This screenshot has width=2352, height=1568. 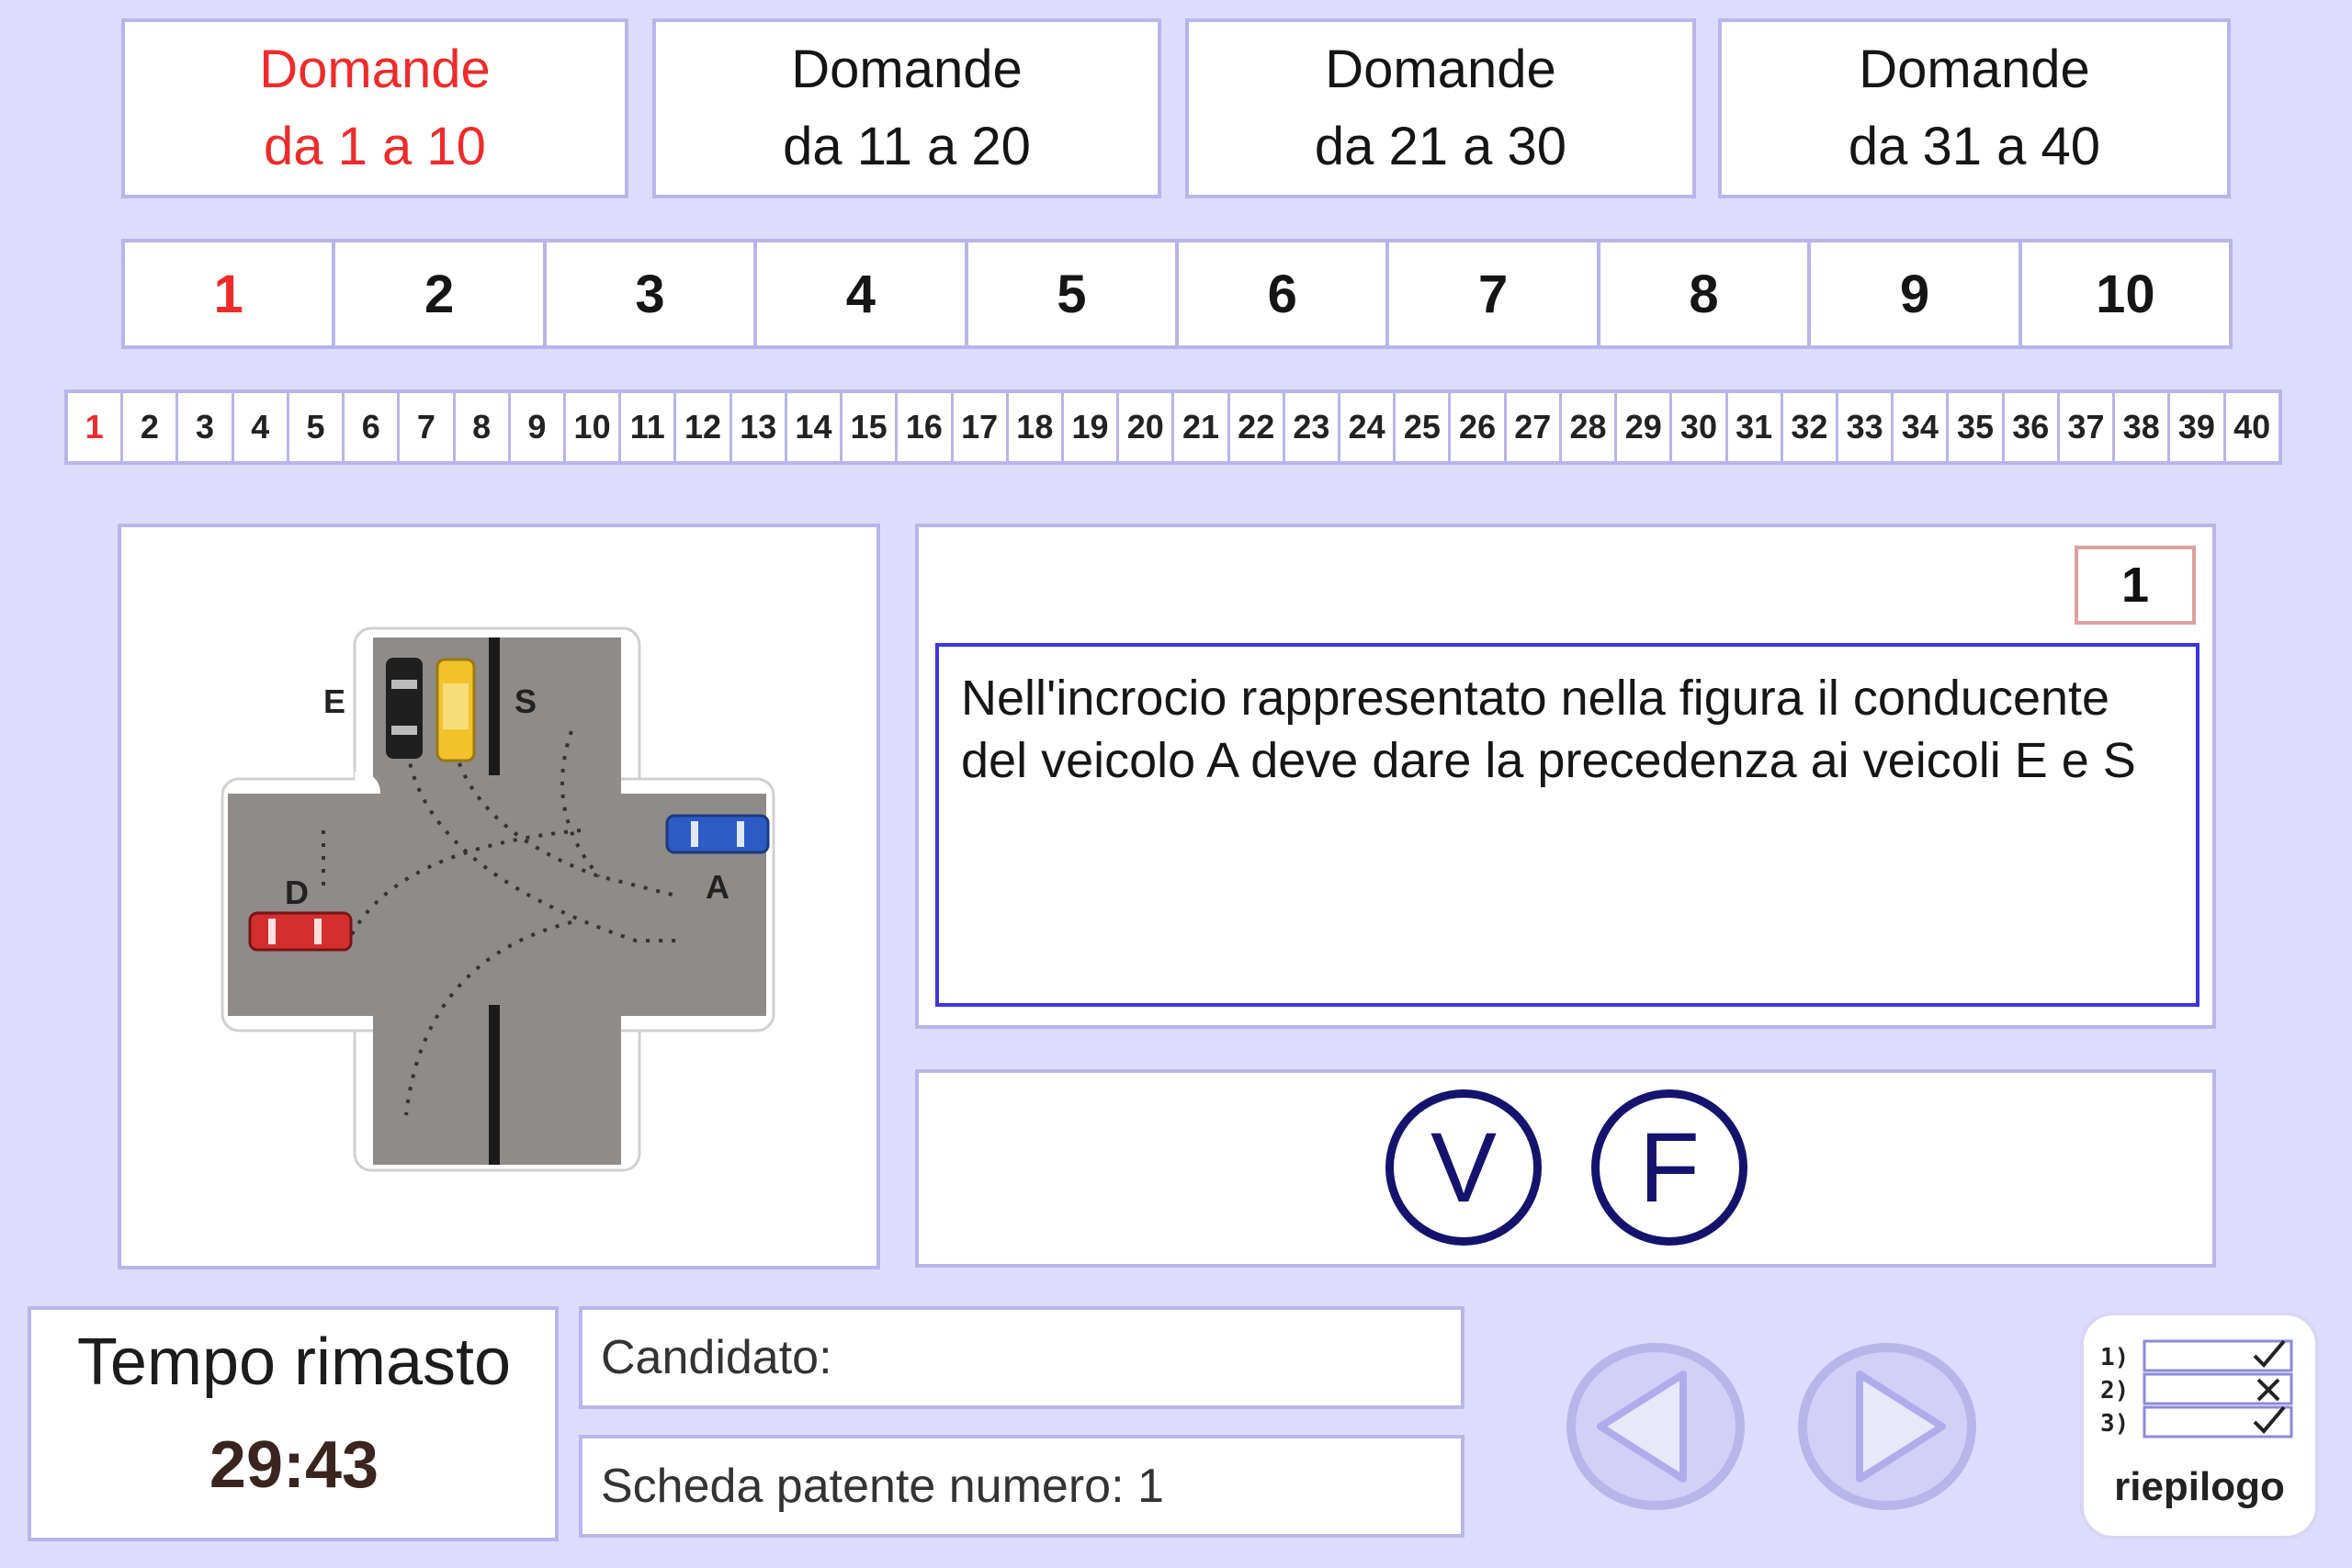 I want to click on tab-line2: da 11 a 20, so click(x=907, y=146).